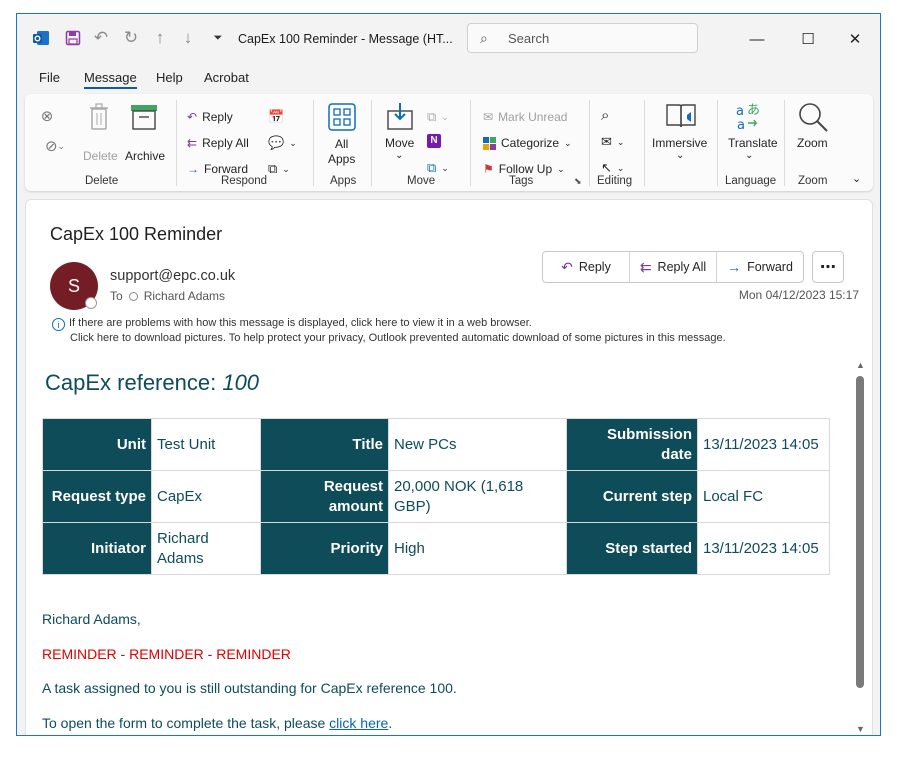  What do you see at coordinates (632, 496) in the screenshot?
I see `table-header-cell: Current step` at bounding box center [632, 496].